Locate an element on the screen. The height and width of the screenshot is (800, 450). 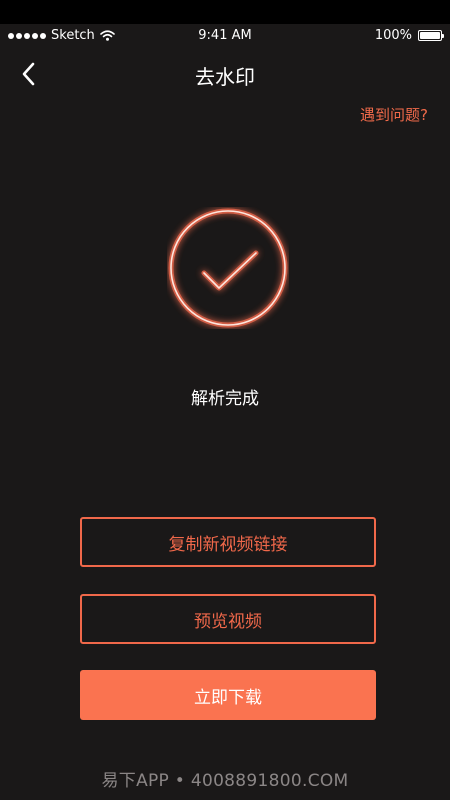
copy-new-video-link-label: 复制新视频链接 is located at coordinates (228, 544).